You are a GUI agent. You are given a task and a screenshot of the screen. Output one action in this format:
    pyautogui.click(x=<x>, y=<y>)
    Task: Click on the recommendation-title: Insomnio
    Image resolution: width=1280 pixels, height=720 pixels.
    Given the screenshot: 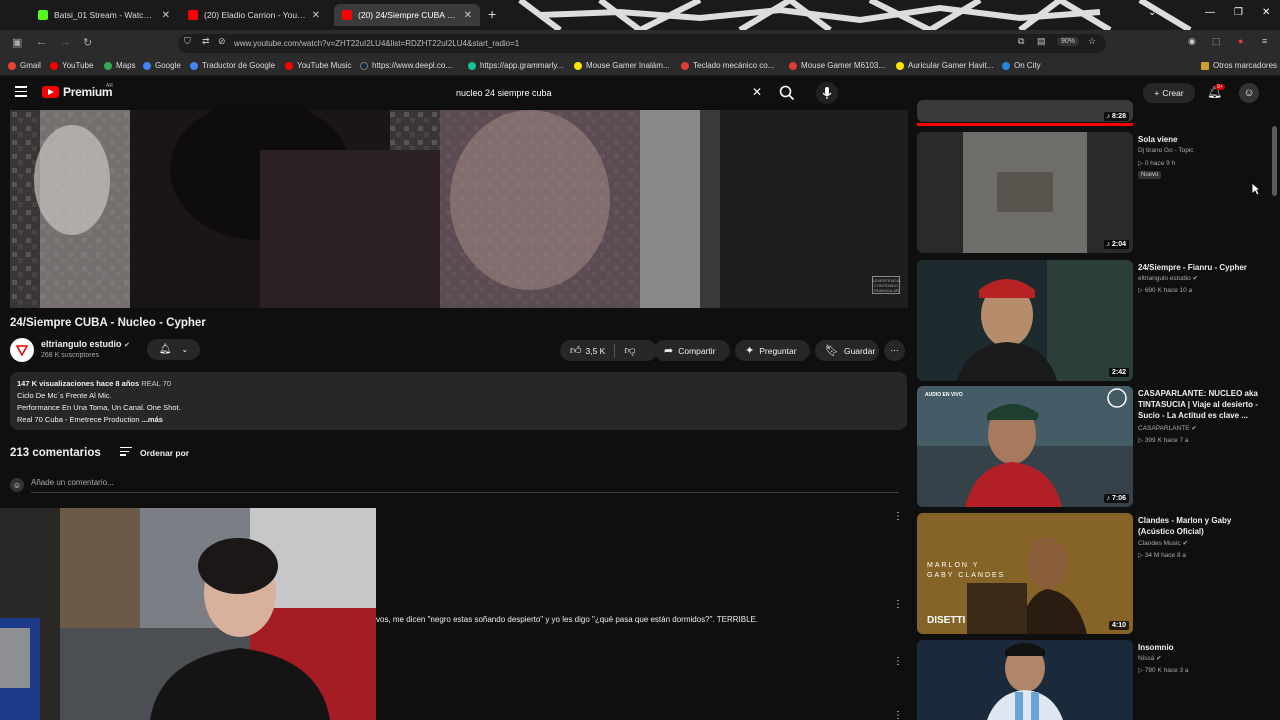 What is the action you would take?
    pyautogui.click(x=1200, y=647)
    